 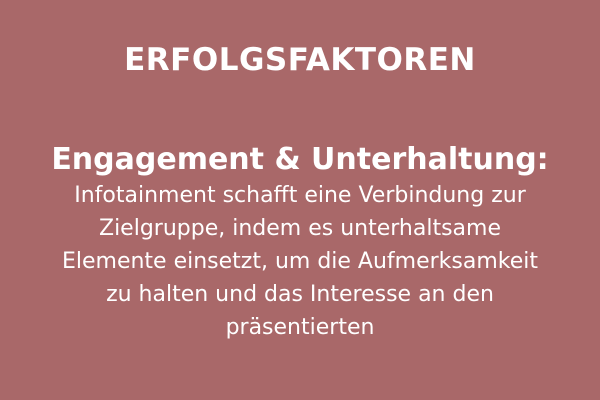 I want to click on body-text-line: präsentierten, so click(x=300, y=327).